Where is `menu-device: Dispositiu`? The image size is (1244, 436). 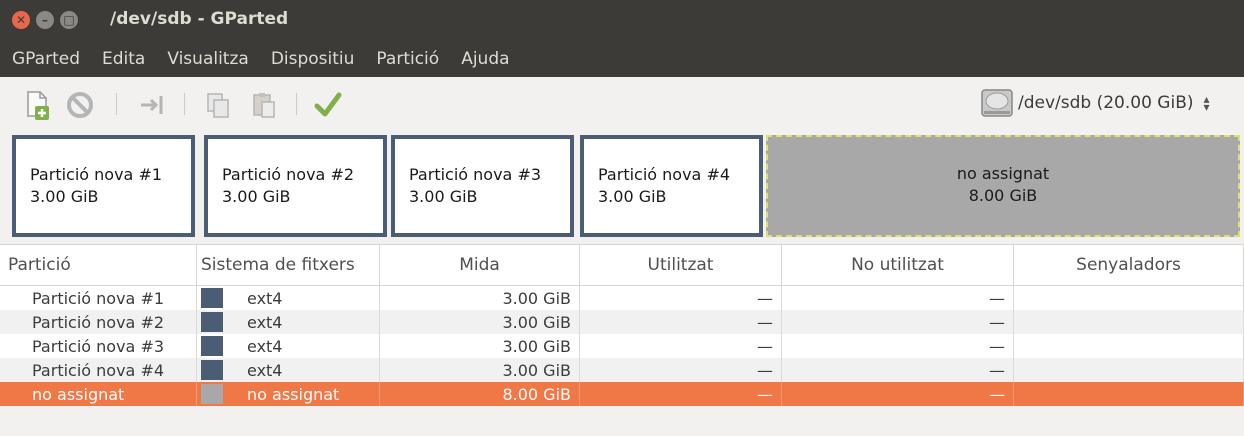
menu-device: Dispositiu is located at coordinates (313, 59).